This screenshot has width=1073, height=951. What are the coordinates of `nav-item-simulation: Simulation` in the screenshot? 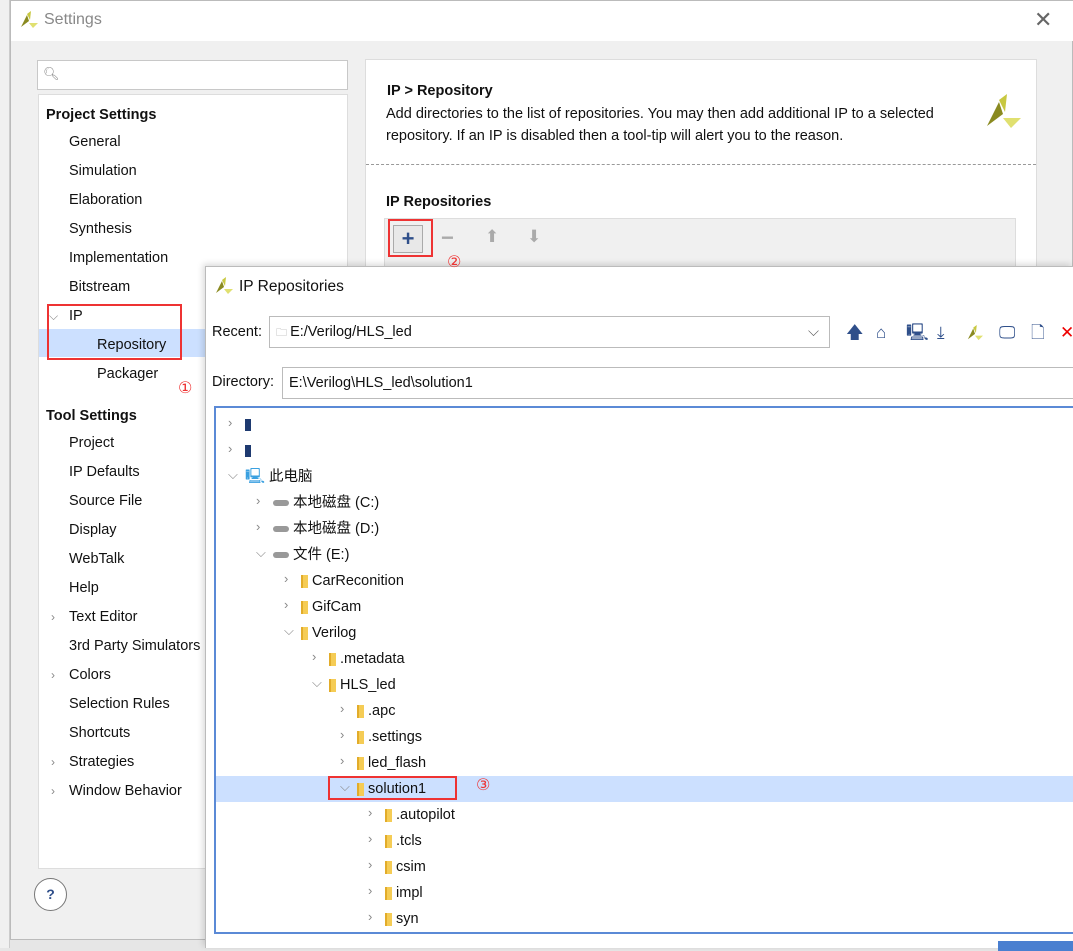 It's located at (103, 171).